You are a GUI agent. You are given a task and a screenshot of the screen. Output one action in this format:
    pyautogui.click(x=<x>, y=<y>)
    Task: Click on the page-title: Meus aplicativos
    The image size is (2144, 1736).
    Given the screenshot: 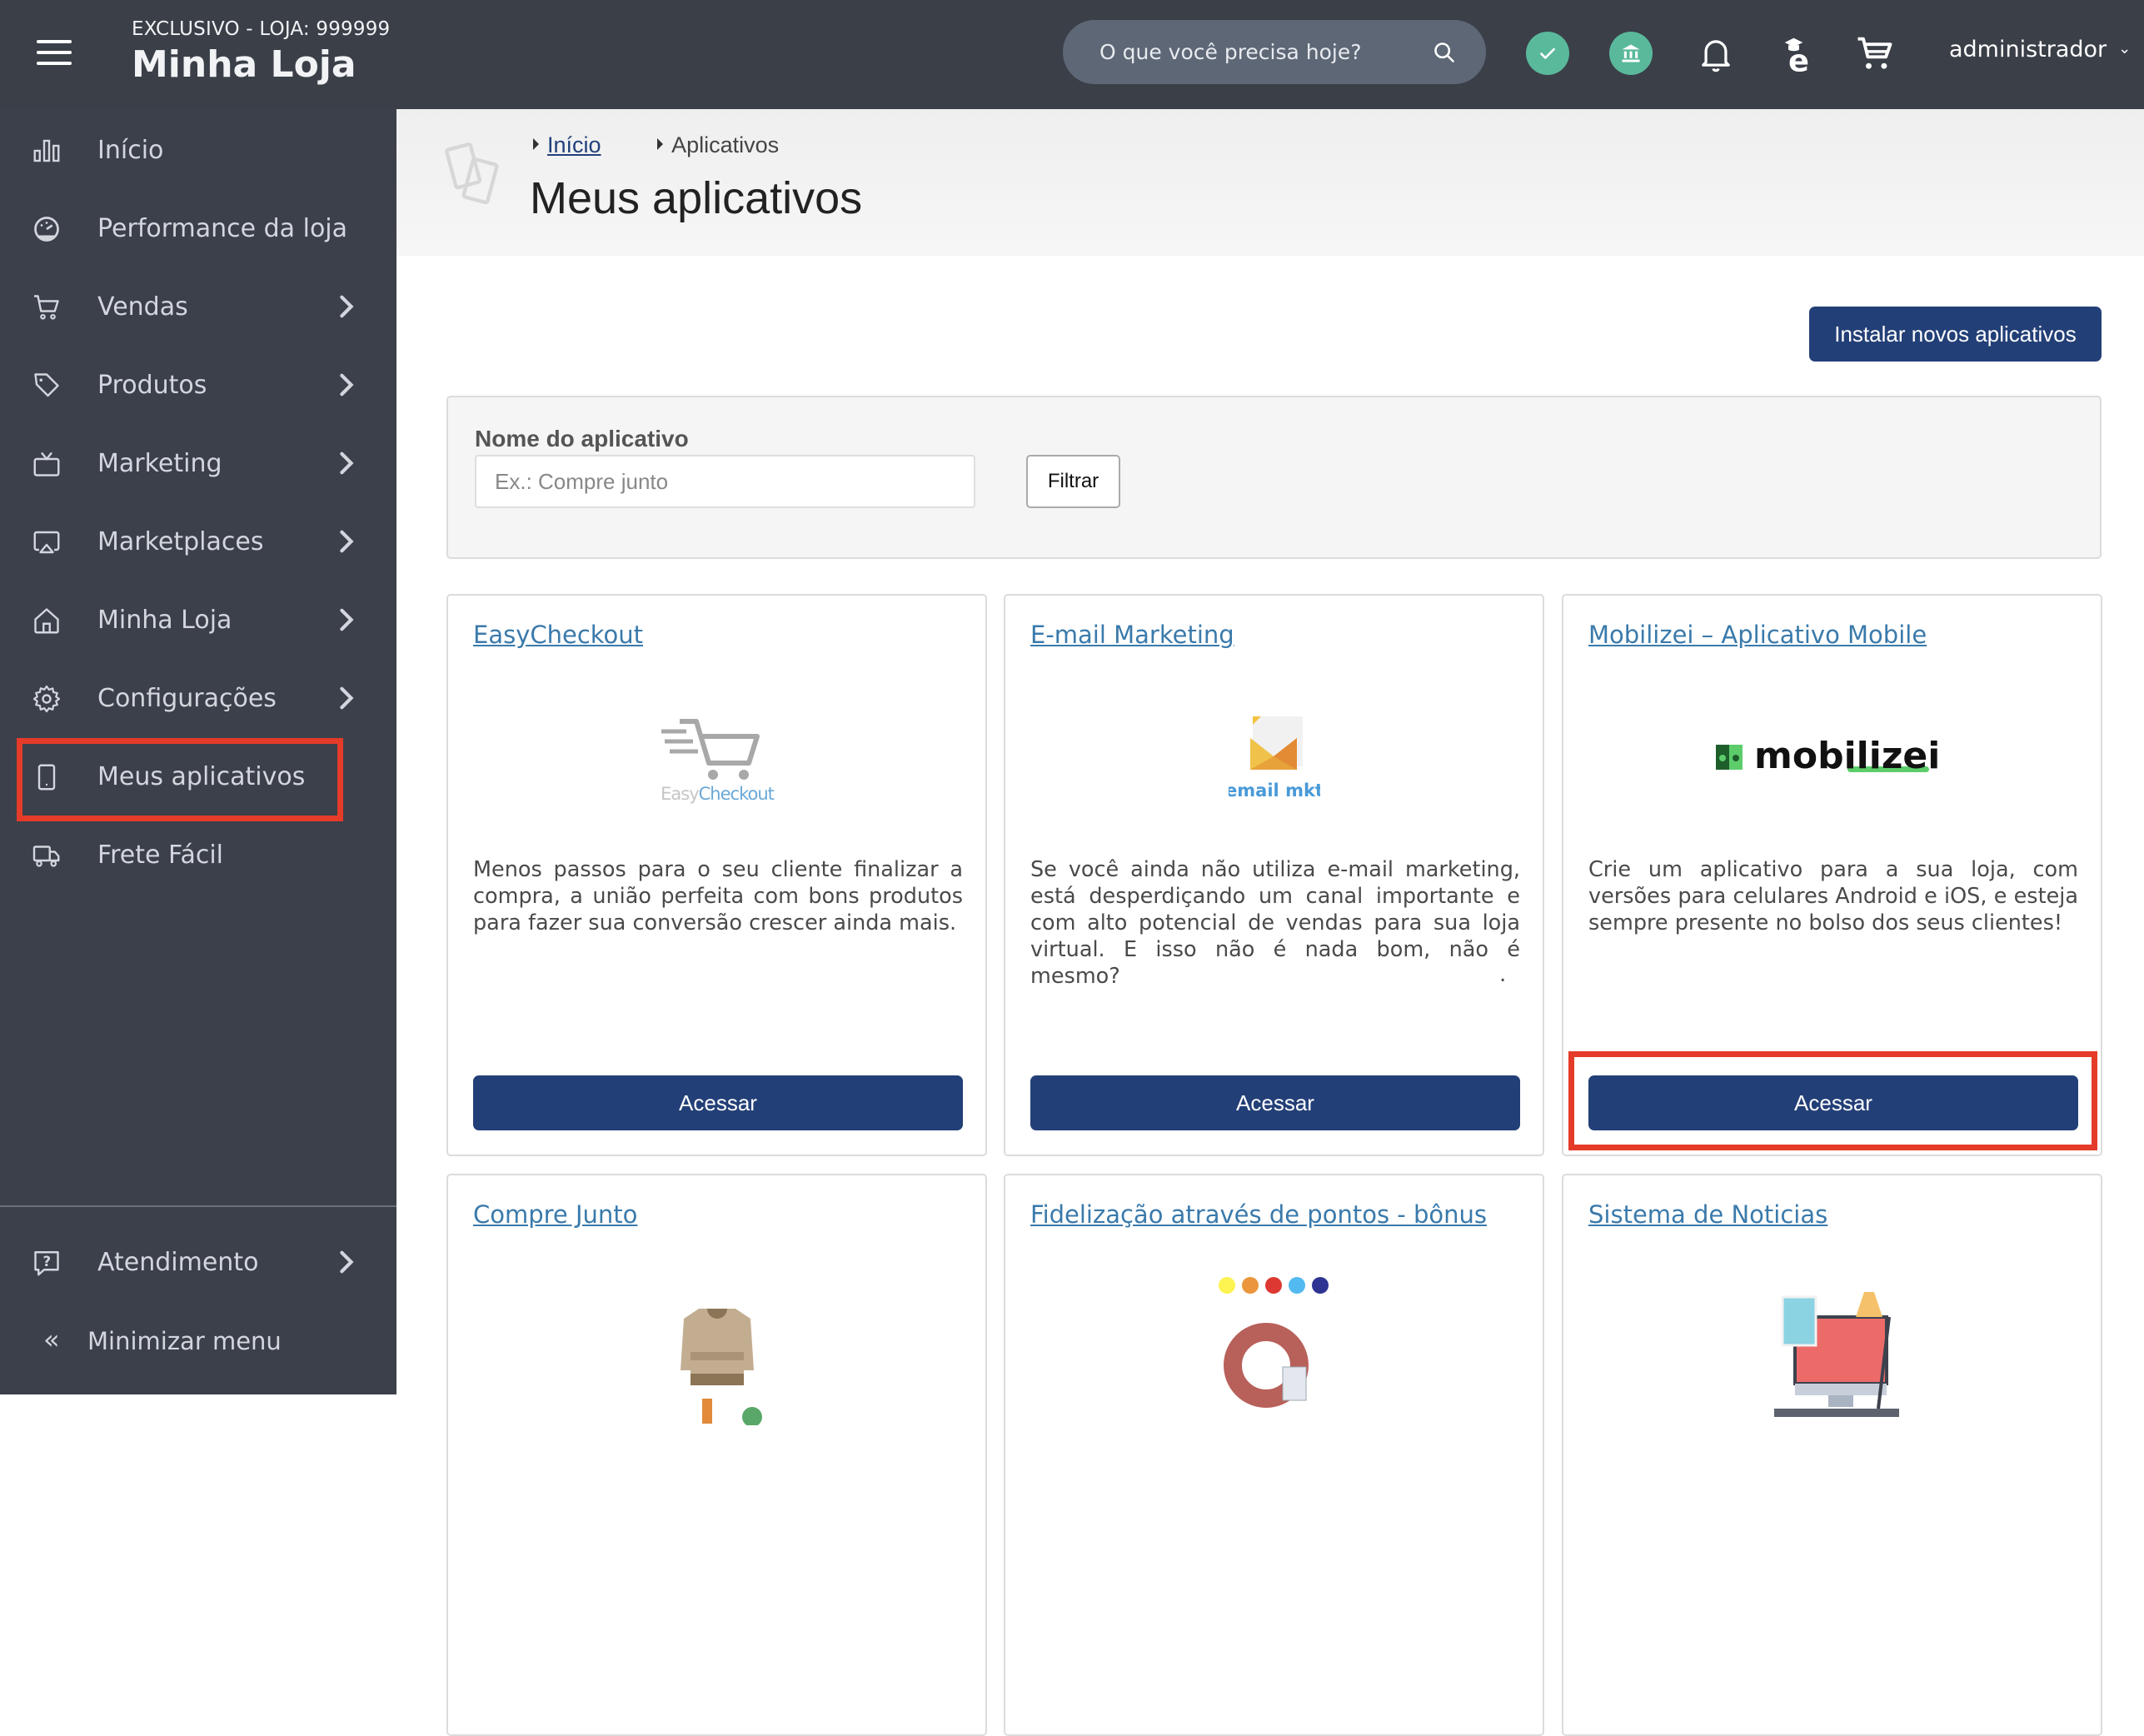 What is the action you would take?
    pyautogui.click(x=696, y=198)
    